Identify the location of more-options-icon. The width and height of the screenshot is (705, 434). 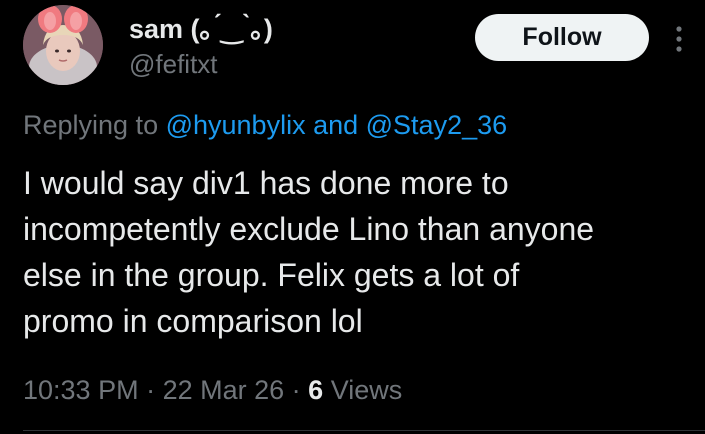
(679, 39).